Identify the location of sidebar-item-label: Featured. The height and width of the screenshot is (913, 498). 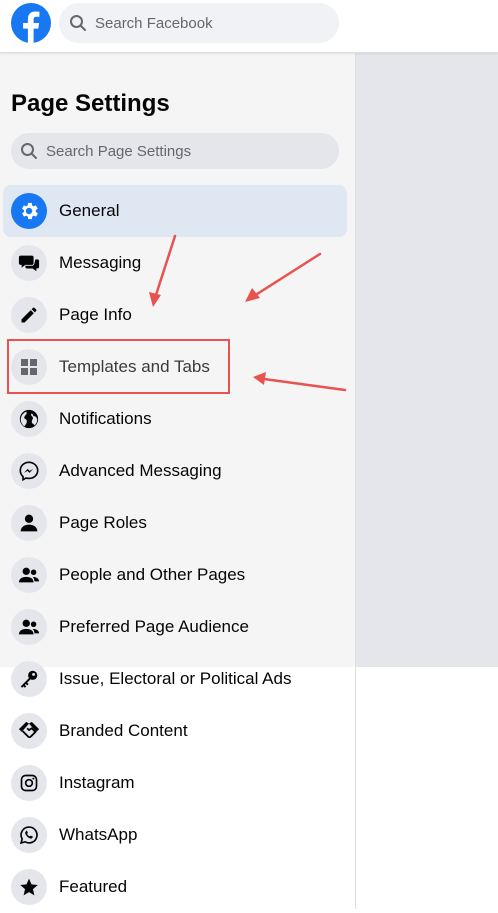
(93, 886).